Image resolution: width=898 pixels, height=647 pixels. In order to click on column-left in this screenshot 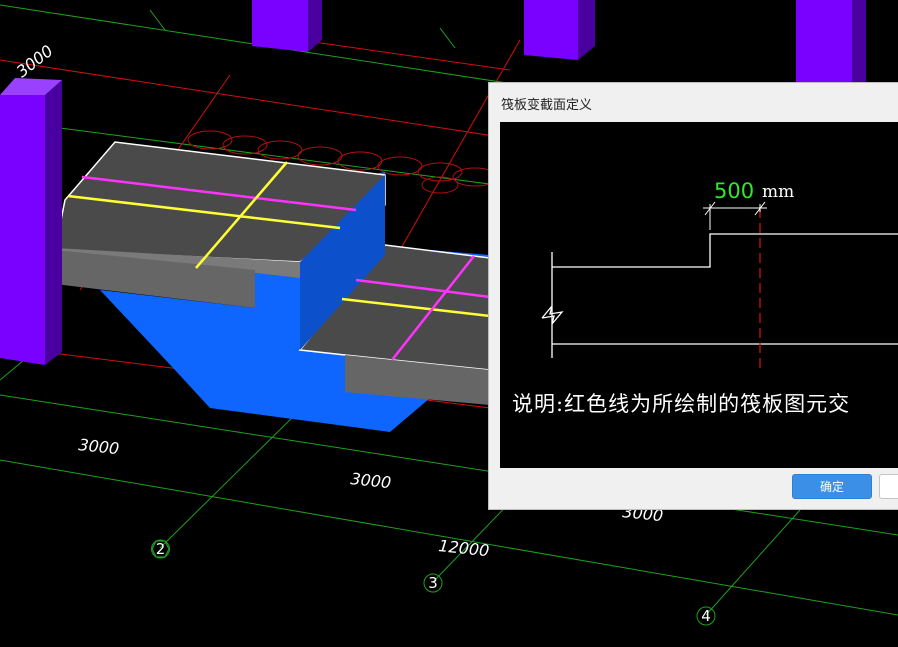, I will do `click(31, 221)`.